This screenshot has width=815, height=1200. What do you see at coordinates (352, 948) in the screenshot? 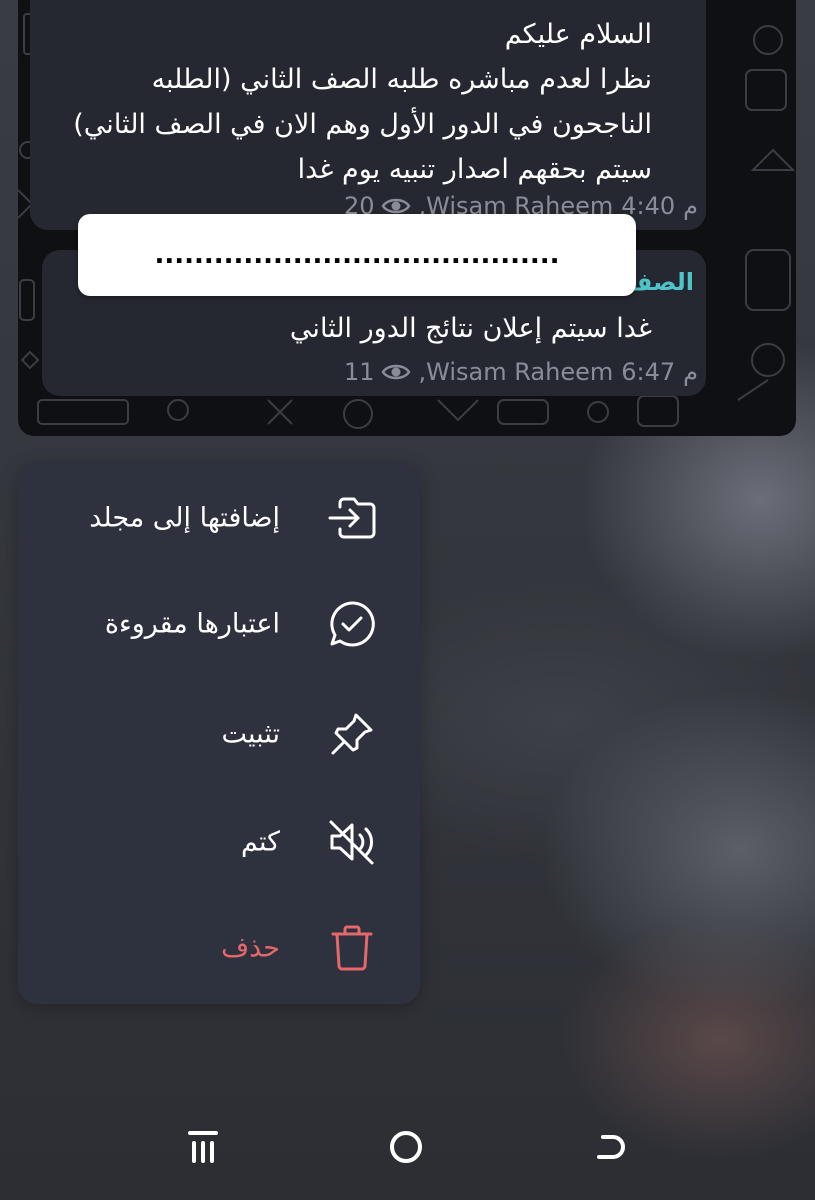
I see `trash-icon` at bounding box center [352, 948].